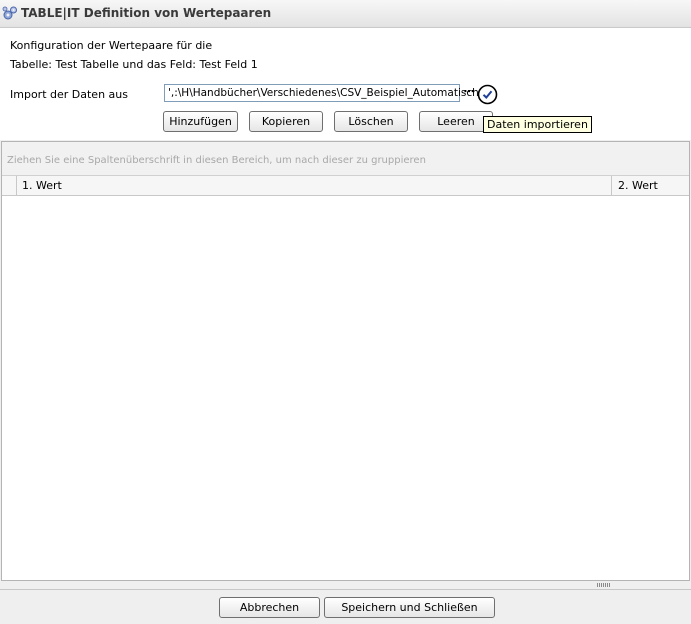 The height and width of the screenshot is (624, 691). I want to click on save-and-close-button: Speichern und Schließen, so click(409, 607).